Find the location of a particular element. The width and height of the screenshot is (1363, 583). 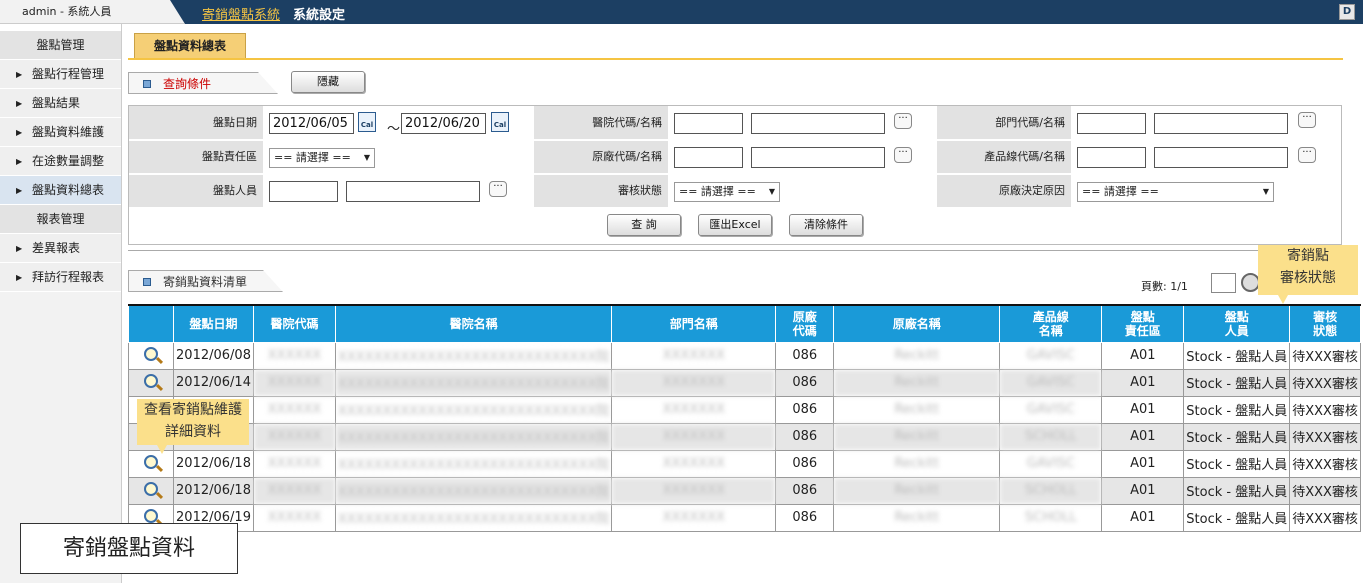

hide-button: 隱藏 is located at coordinates (328, 82).